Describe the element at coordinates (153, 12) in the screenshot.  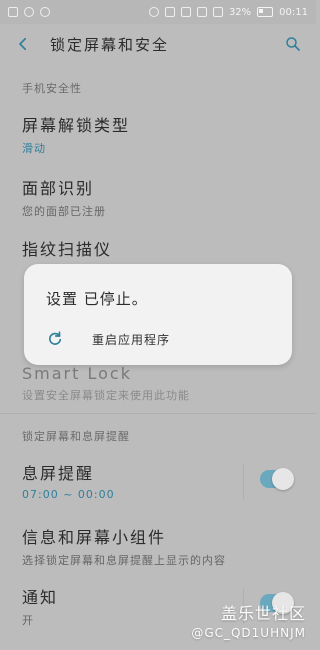
I see `sync-icon` at that location.